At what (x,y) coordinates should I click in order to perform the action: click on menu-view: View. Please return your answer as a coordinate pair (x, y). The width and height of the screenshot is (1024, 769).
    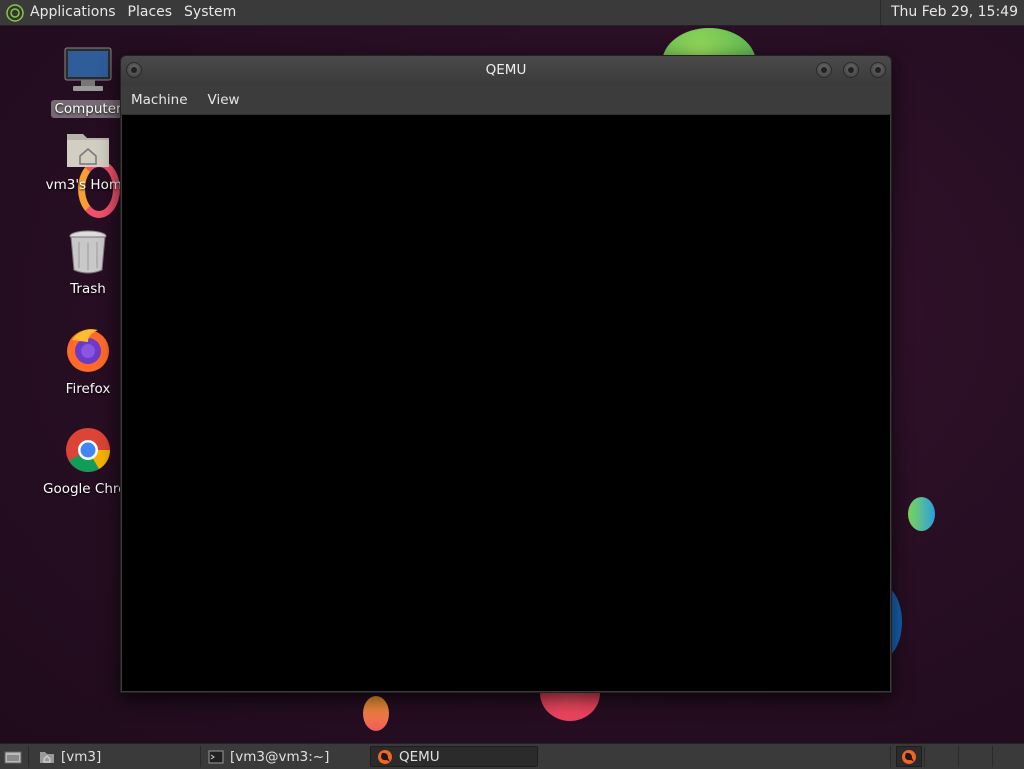
    Looking at the image, I should click on (224, 100).